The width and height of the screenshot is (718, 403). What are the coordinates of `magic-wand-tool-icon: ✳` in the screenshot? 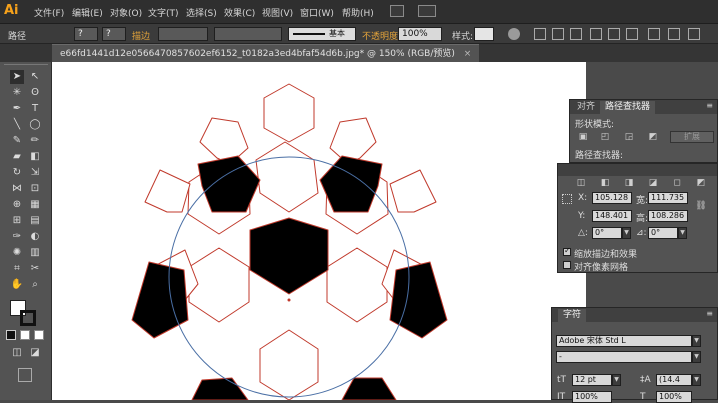 It's located at (17, 93).